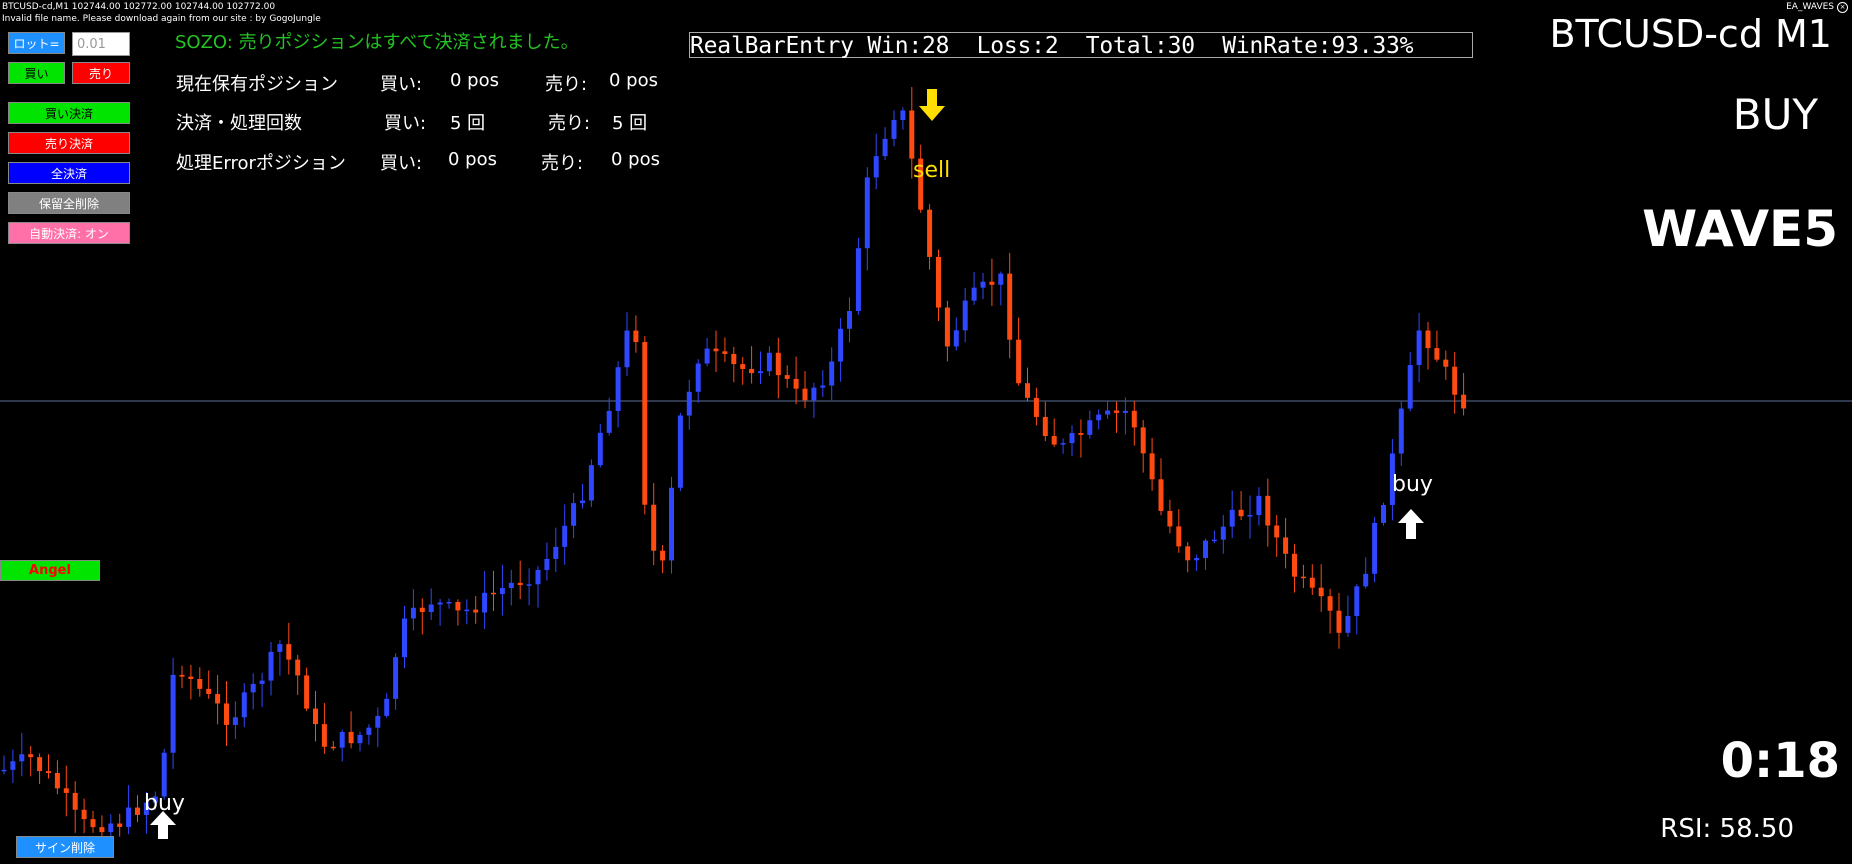 This screenshot has height=864, width=1852. What do you see at coordinates (562, 163) in the screenshot?
I see `error-sell-label: 売り:` at bounding box center [562, 163].